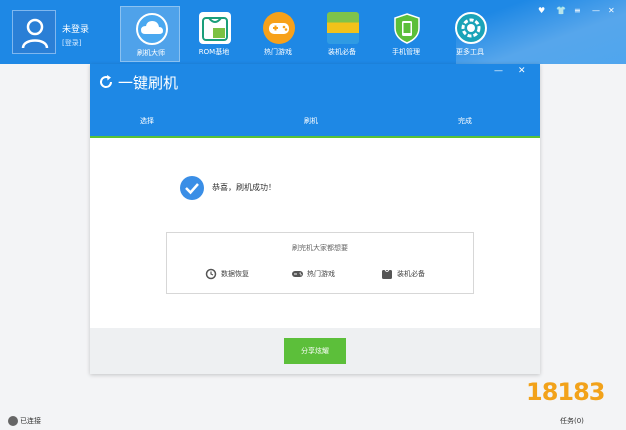  I want to click on data-restore-icon, so click(211, 274).